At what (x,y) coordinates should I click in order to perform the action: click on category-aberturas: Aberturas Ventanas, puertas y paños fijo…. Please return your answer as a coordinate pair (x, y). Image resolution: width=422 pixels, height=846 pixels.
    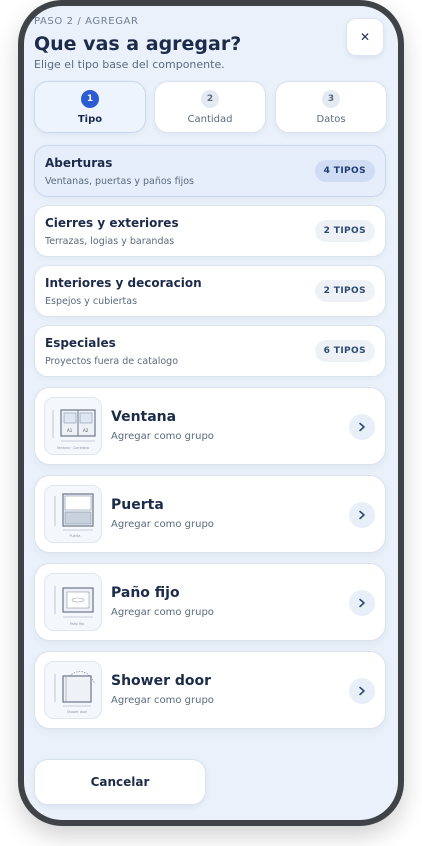
    Looking at the image, I should click on (210, 171).